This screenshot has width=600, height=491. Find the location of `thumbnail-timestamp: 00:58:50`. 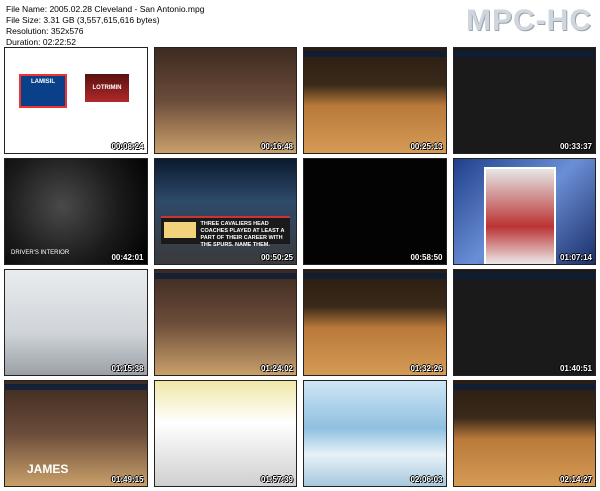

thumbnail-timestamp: 00:58:50 is located at coordinates (426, 257).